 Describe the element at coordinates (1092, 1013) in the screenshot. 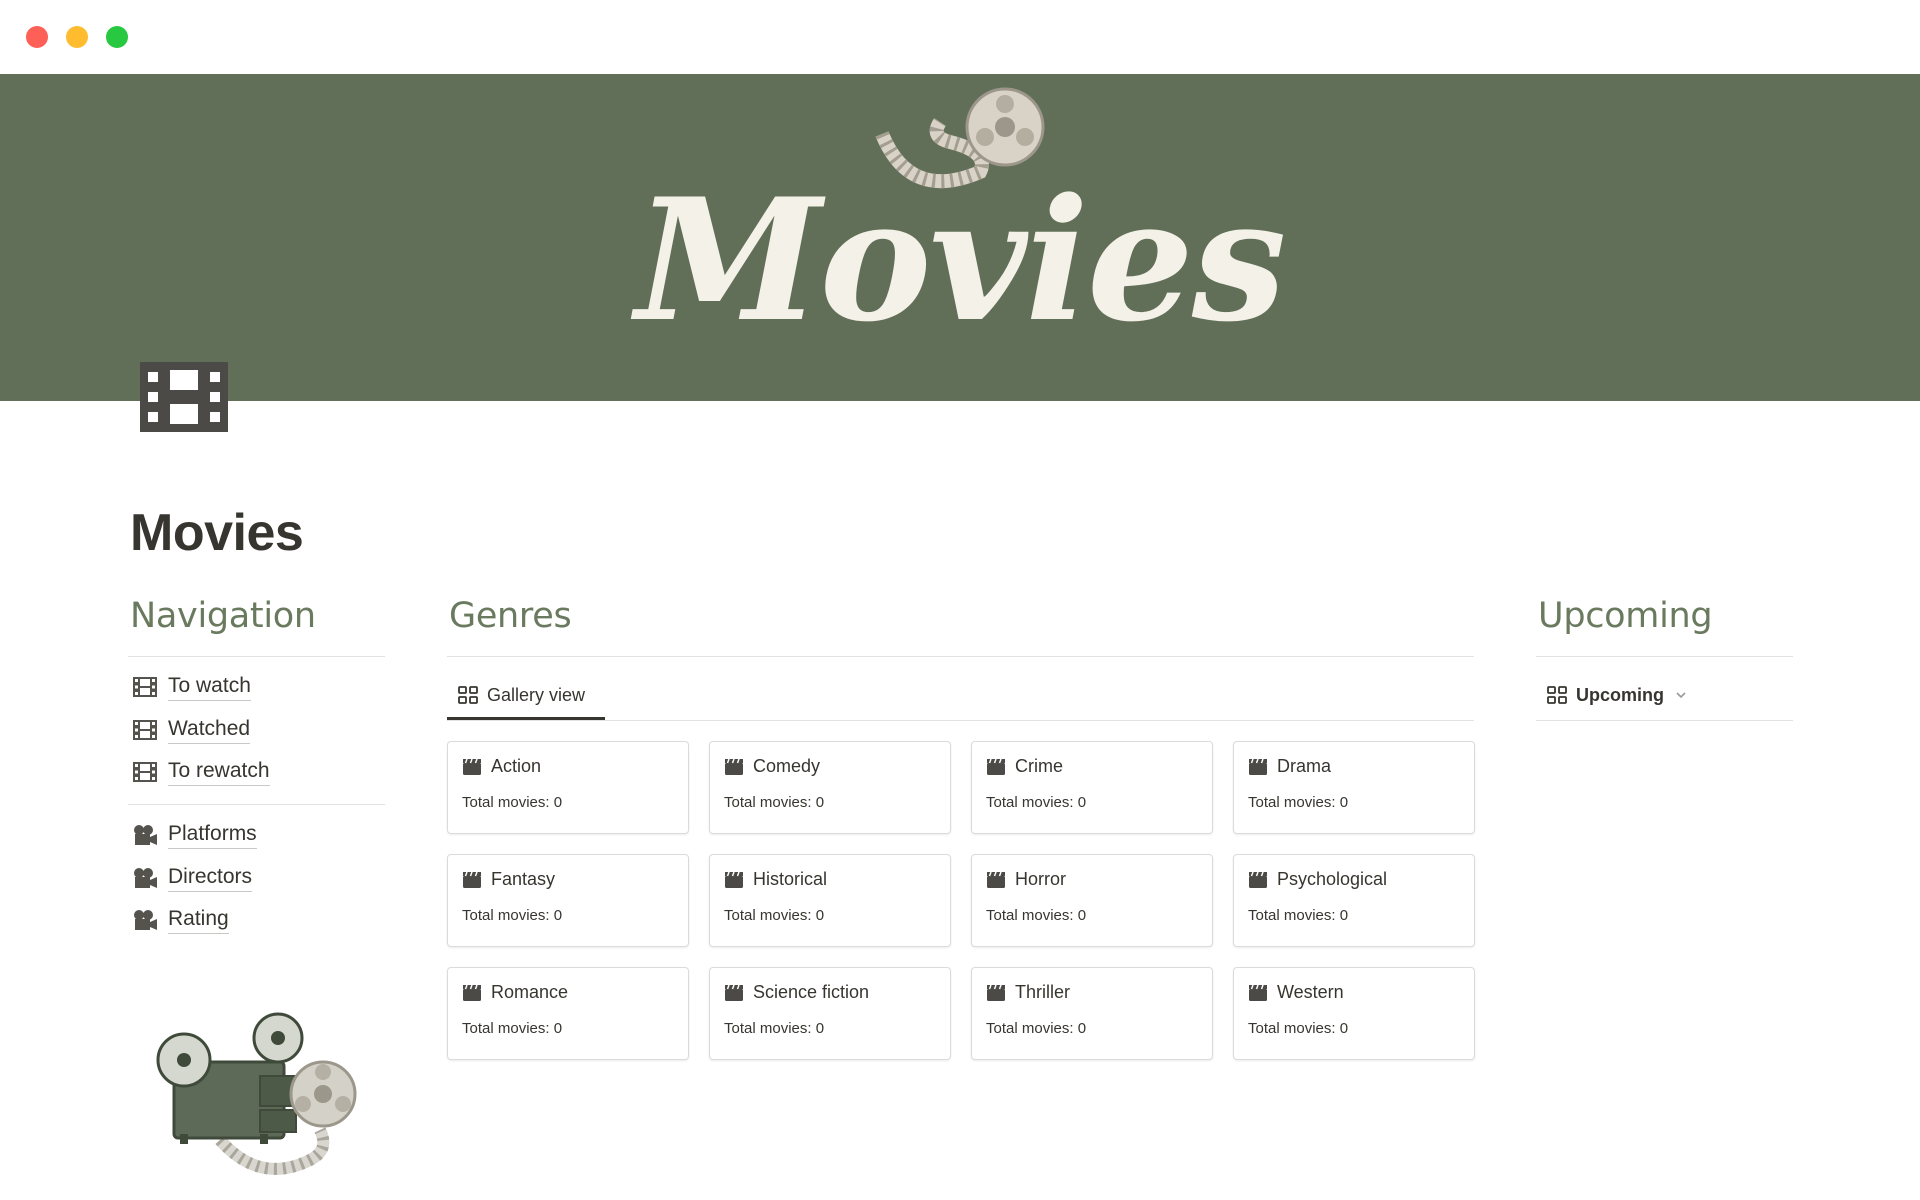

I see `genre-card-thriller: Thriller Total movies: 0` at that location.